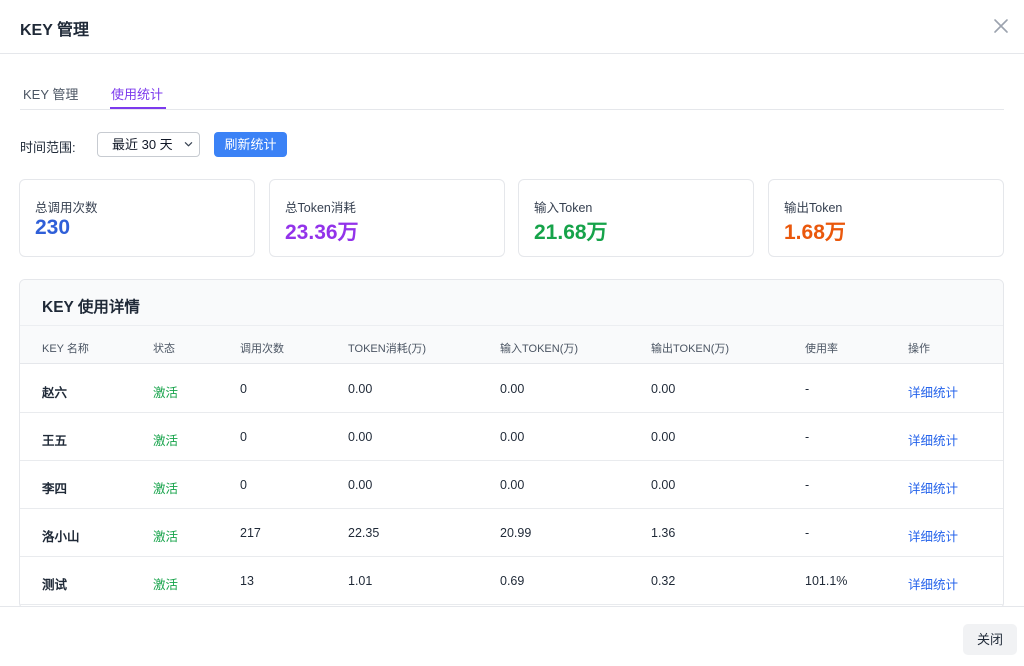  I want to click on column-header-actions: 操作, so click(919, 349).